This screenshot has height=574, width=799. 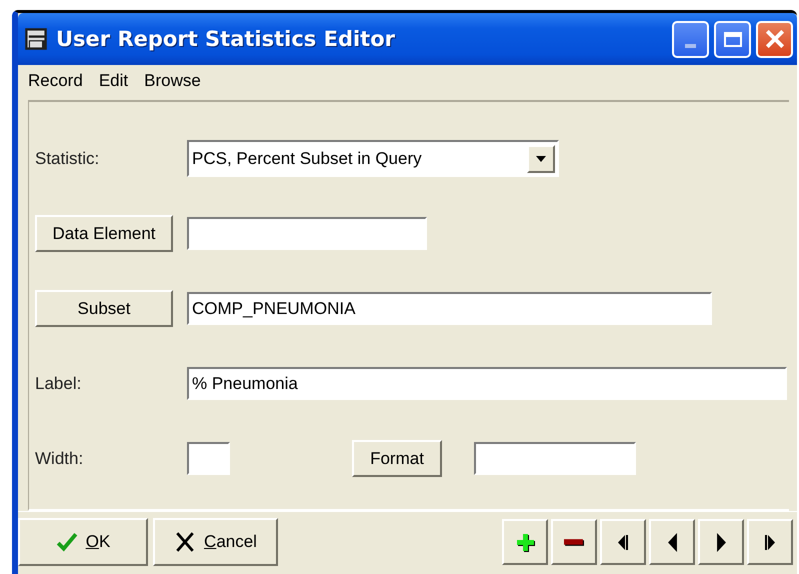 I want to click on cancel-button: Cancel, so click(x=215, y=542).